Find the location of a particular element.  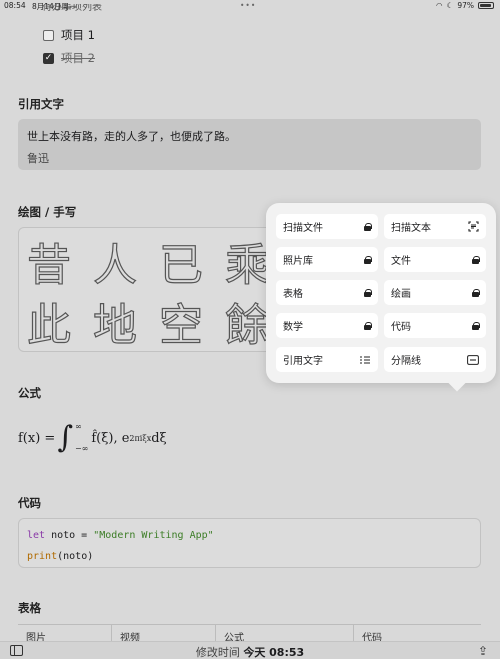

divider-icon is located at coordinates (473, 359).